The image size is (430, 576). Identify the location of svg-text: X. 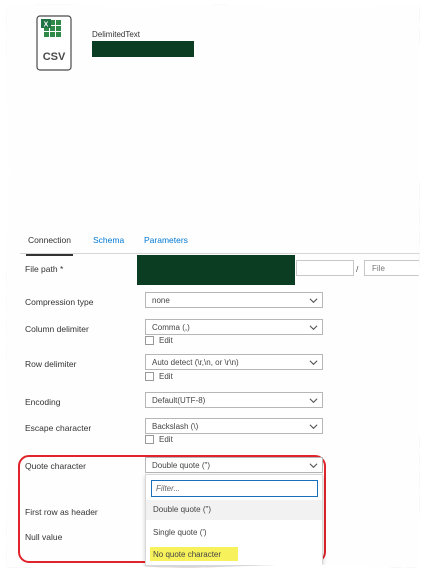
(46, 25).